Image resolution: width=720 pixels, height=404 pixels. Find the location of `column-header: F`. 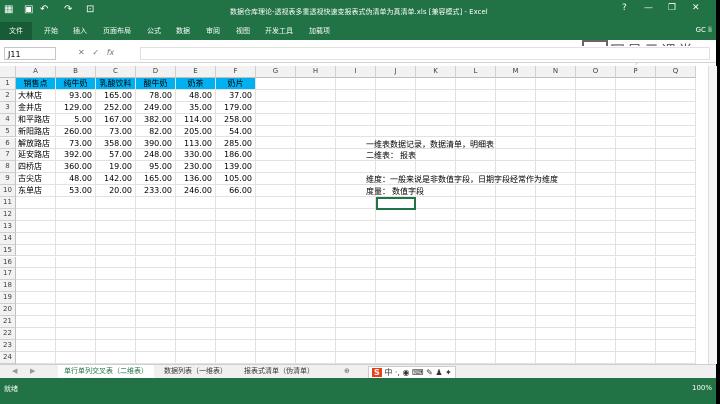

column-header: F is located at coordinates (236, 72).